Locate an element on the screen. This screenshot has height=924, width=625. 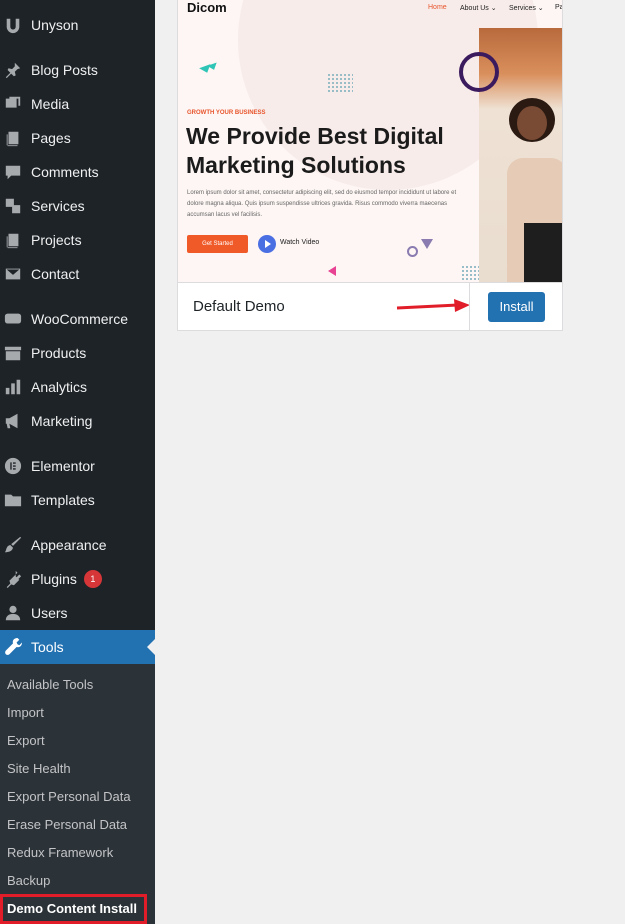
update-count-badge: 1 is located at coordinates (92, 579).